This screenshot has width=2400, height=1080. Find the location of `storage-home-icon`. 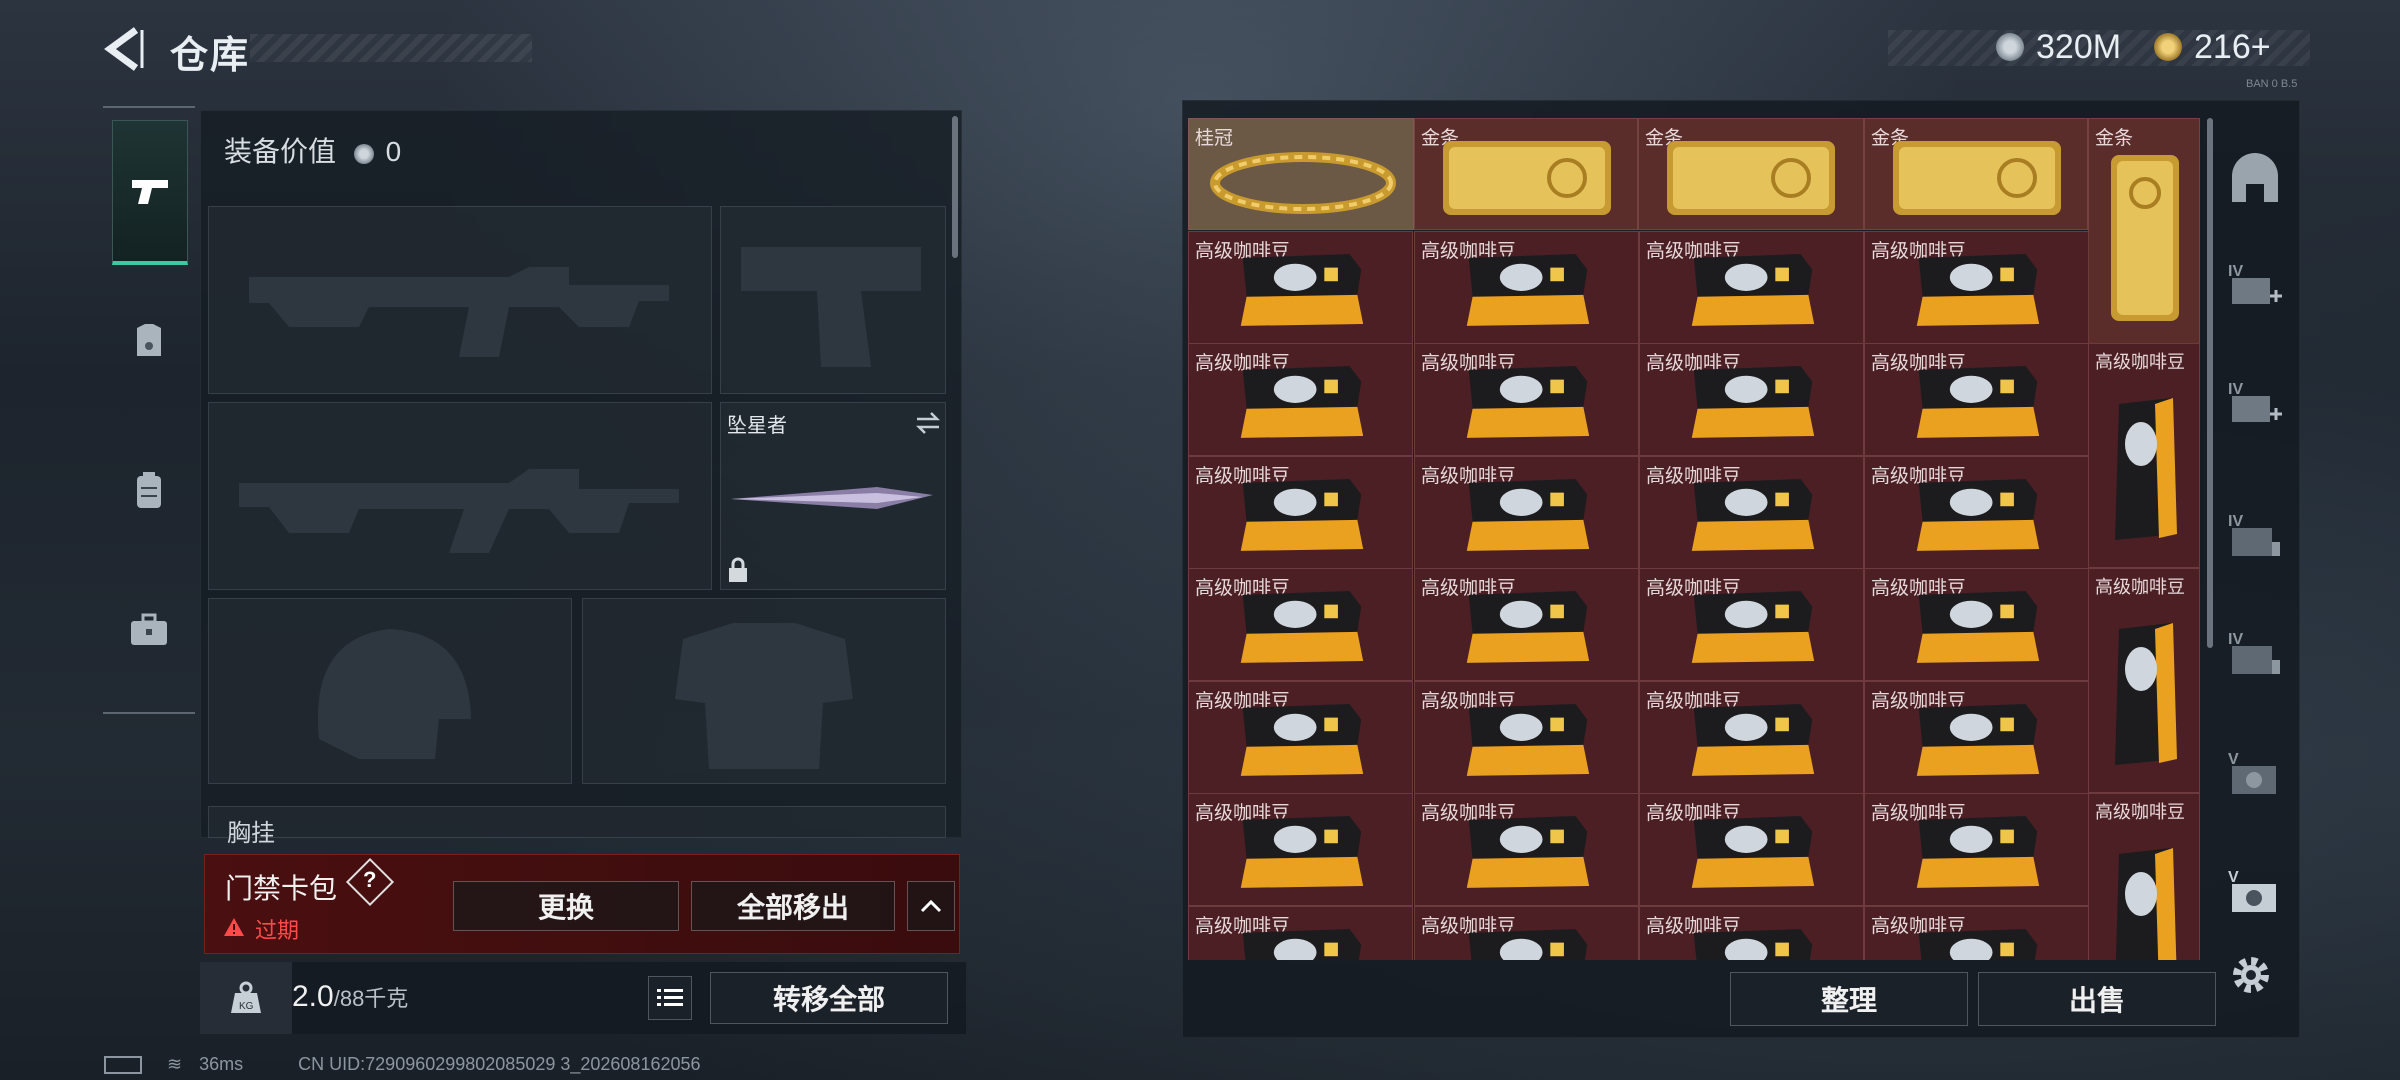

storage-home-icon is located at coordinates (2255, 179).